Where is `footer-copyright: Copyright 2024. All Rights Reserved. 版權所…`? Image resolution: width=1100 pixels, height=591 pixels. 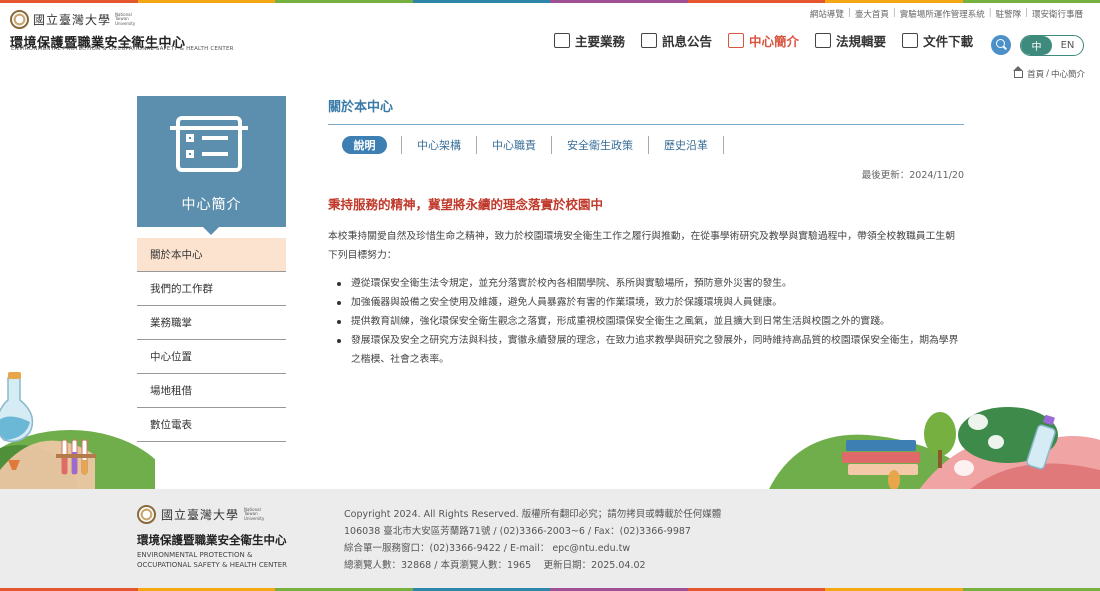 footer-copyright: Copyright 2024. All Rights Reserved. 版權所… is located at coordinates (533, 514).